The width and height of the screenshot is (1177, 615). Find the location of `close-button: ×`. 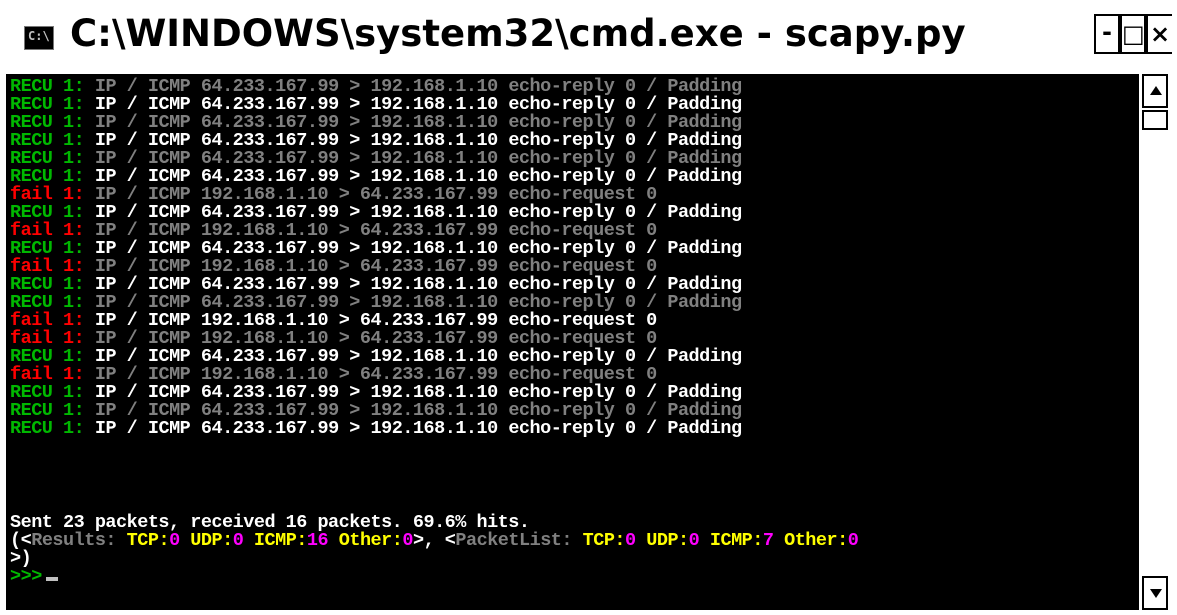

close-button: × is located at coordinates (1160, 34).